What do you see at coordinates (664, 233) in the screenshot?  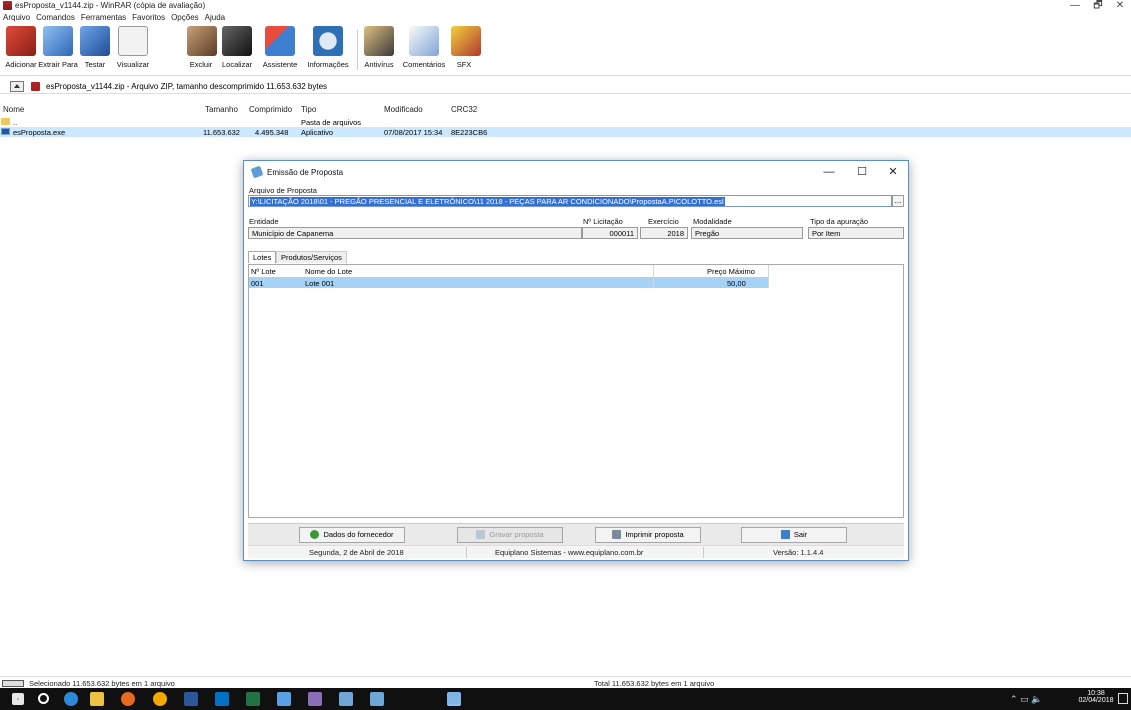 I see `exercicio-field: 2018` at bounding box center [664, 233].